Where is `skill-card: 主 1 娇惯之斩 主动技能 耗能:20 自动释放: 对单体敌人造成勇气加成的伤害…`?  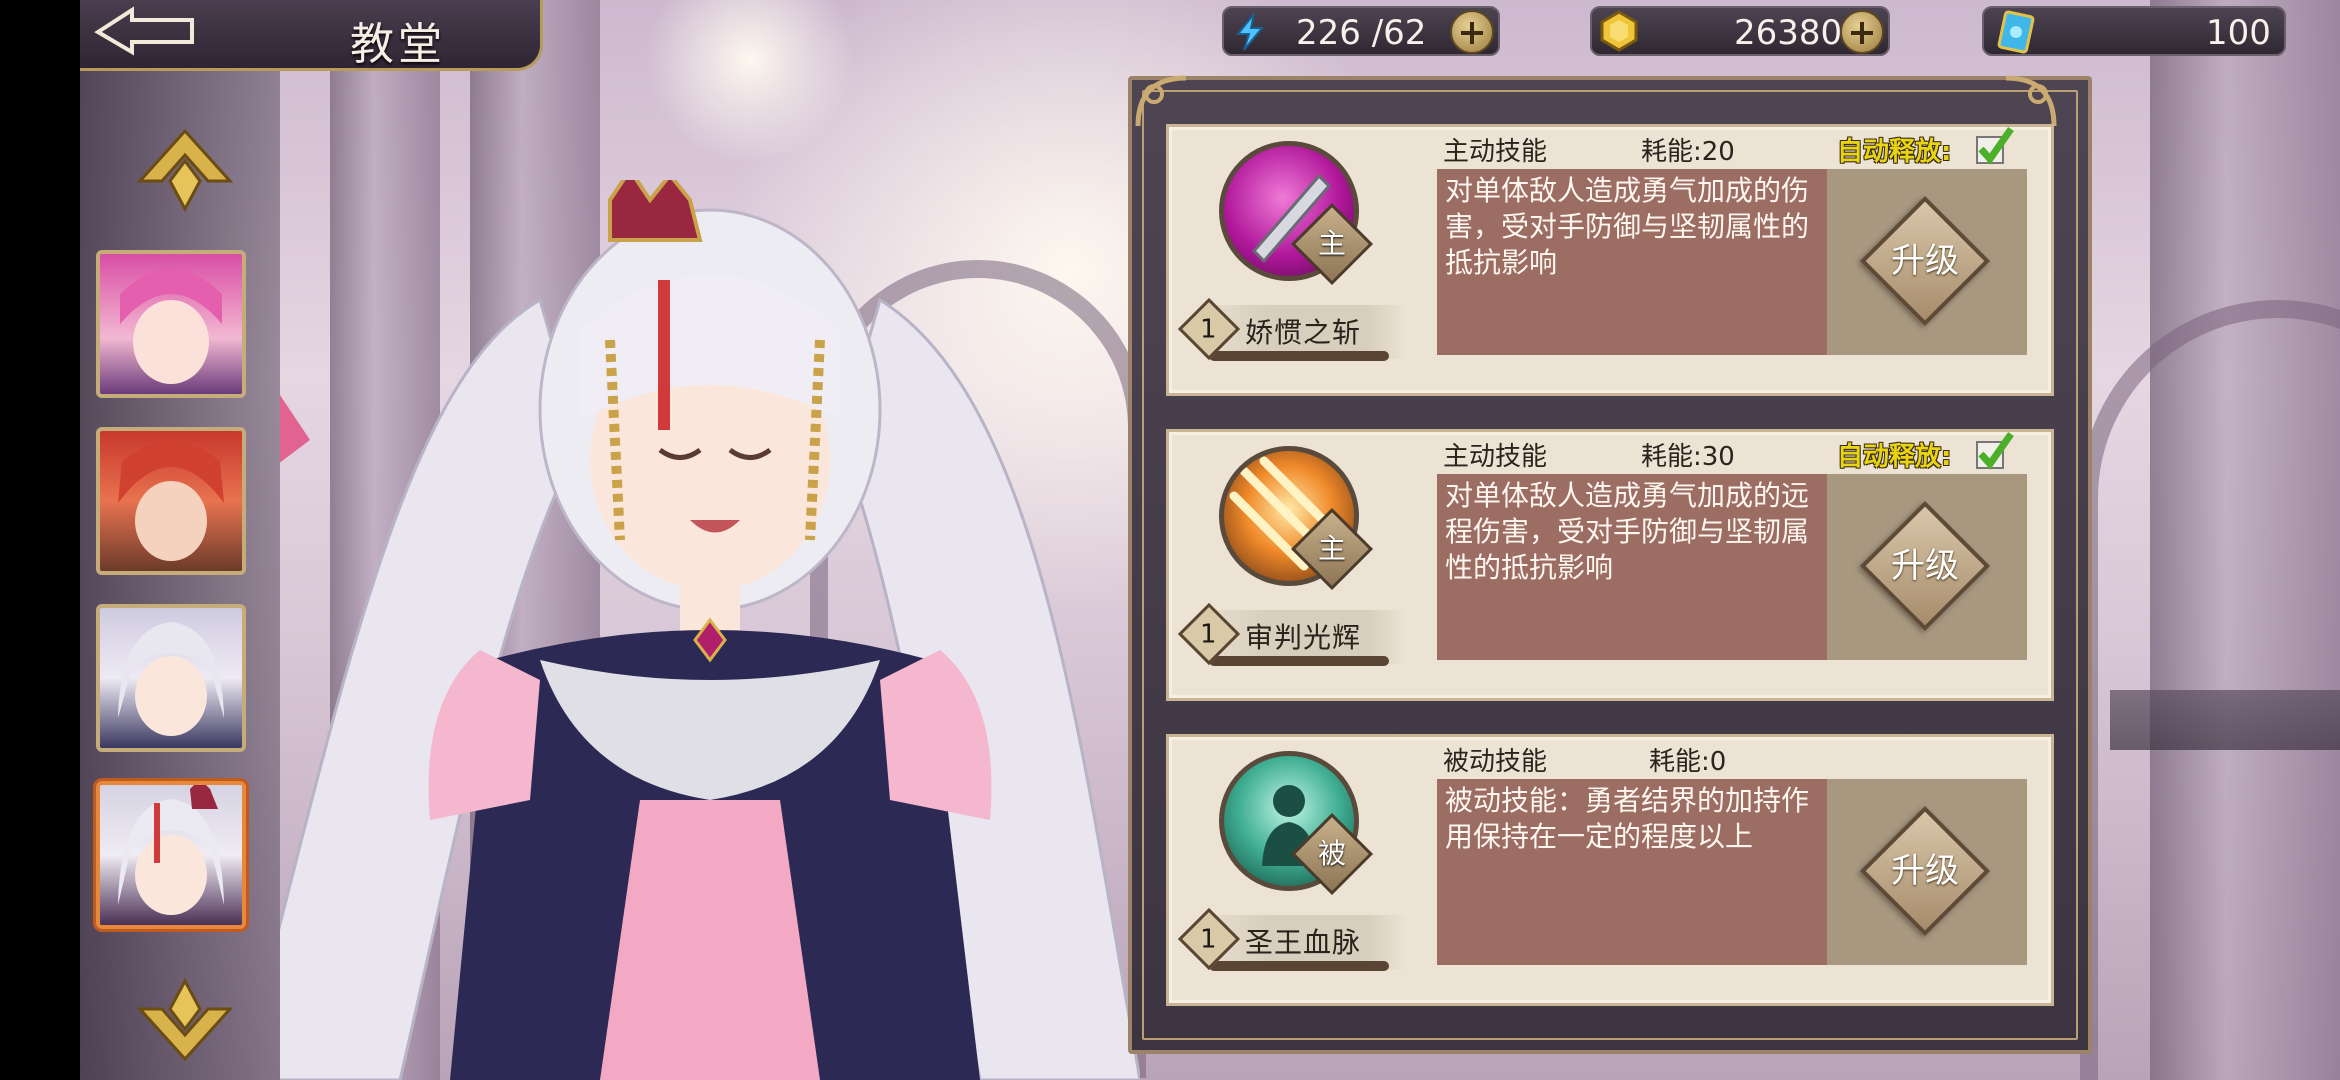
skill-card: 主 1 娇惯之斩 主动技能 耗能:20 自动释放: 对单体敌人造成勇气加成的伤害… is located at coordinates (1610, 260).